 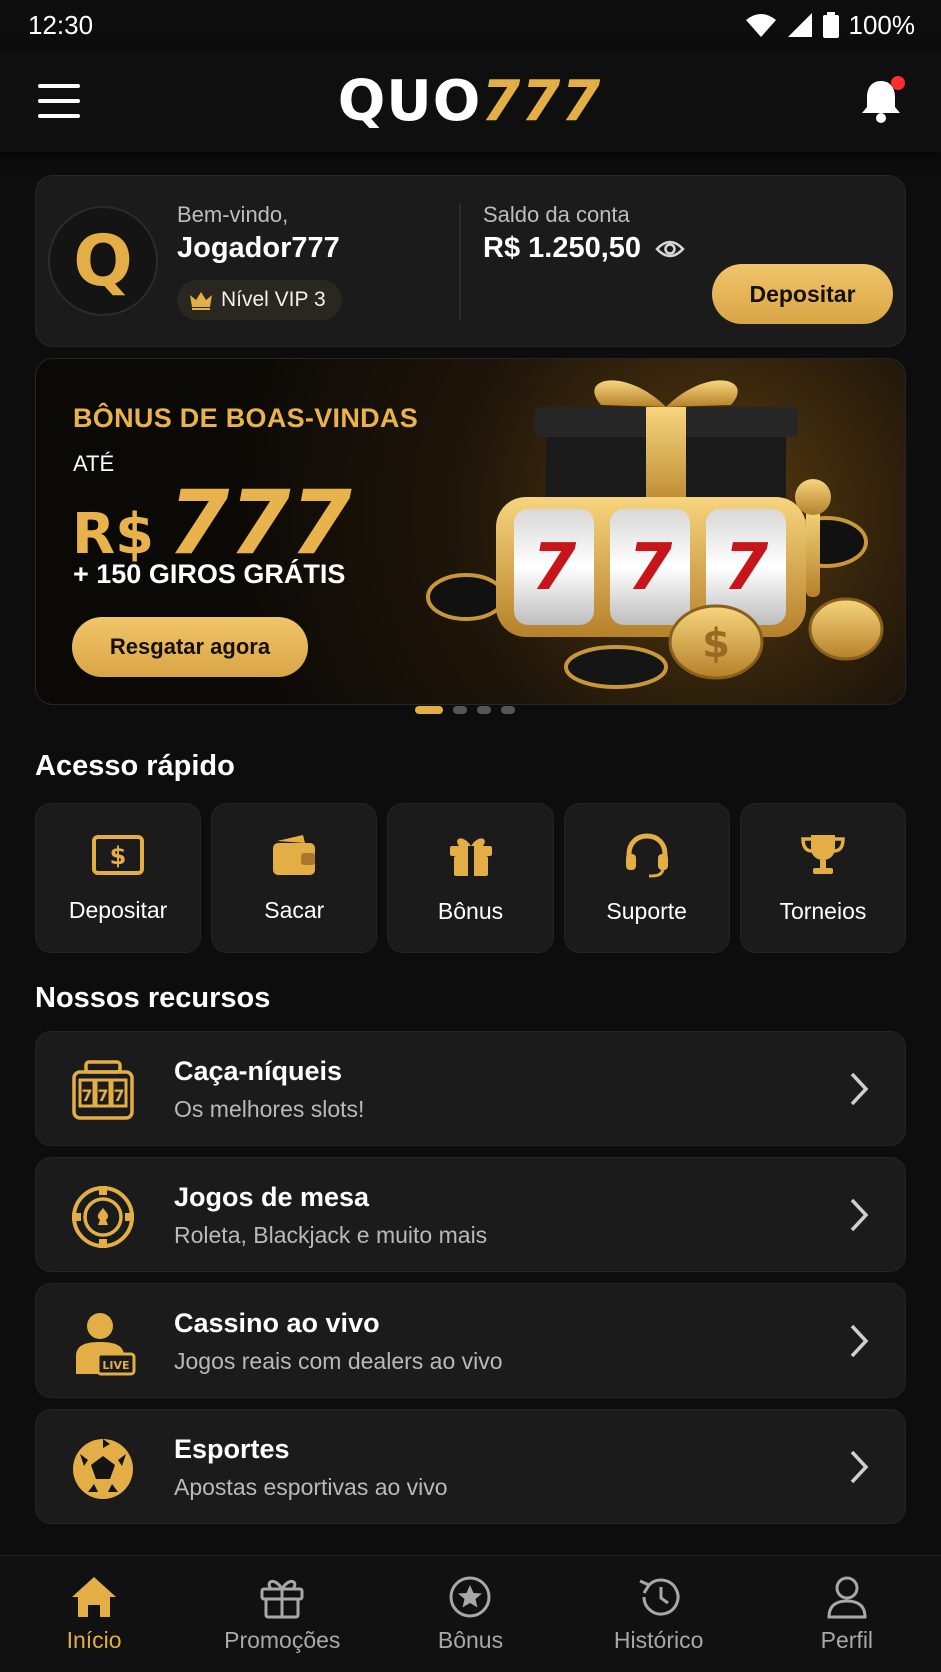 What do you see at coordinates (882, 24) in the screenshot?
I see `battery-percent: 100%` at bounding box center [882, 24].